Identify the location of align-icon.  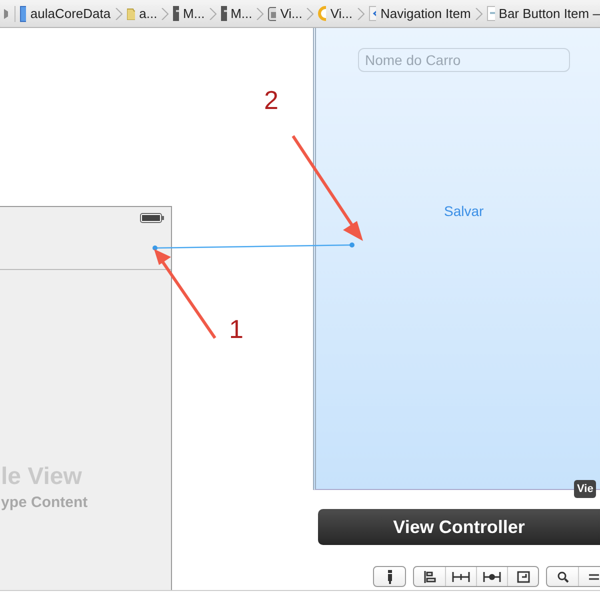
(430, 576).